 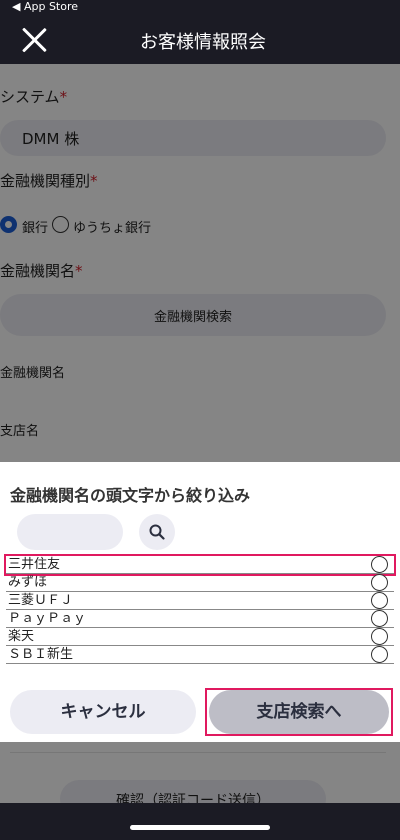 I want to click on bank-name: 楽天, so click(x=21, y=636).